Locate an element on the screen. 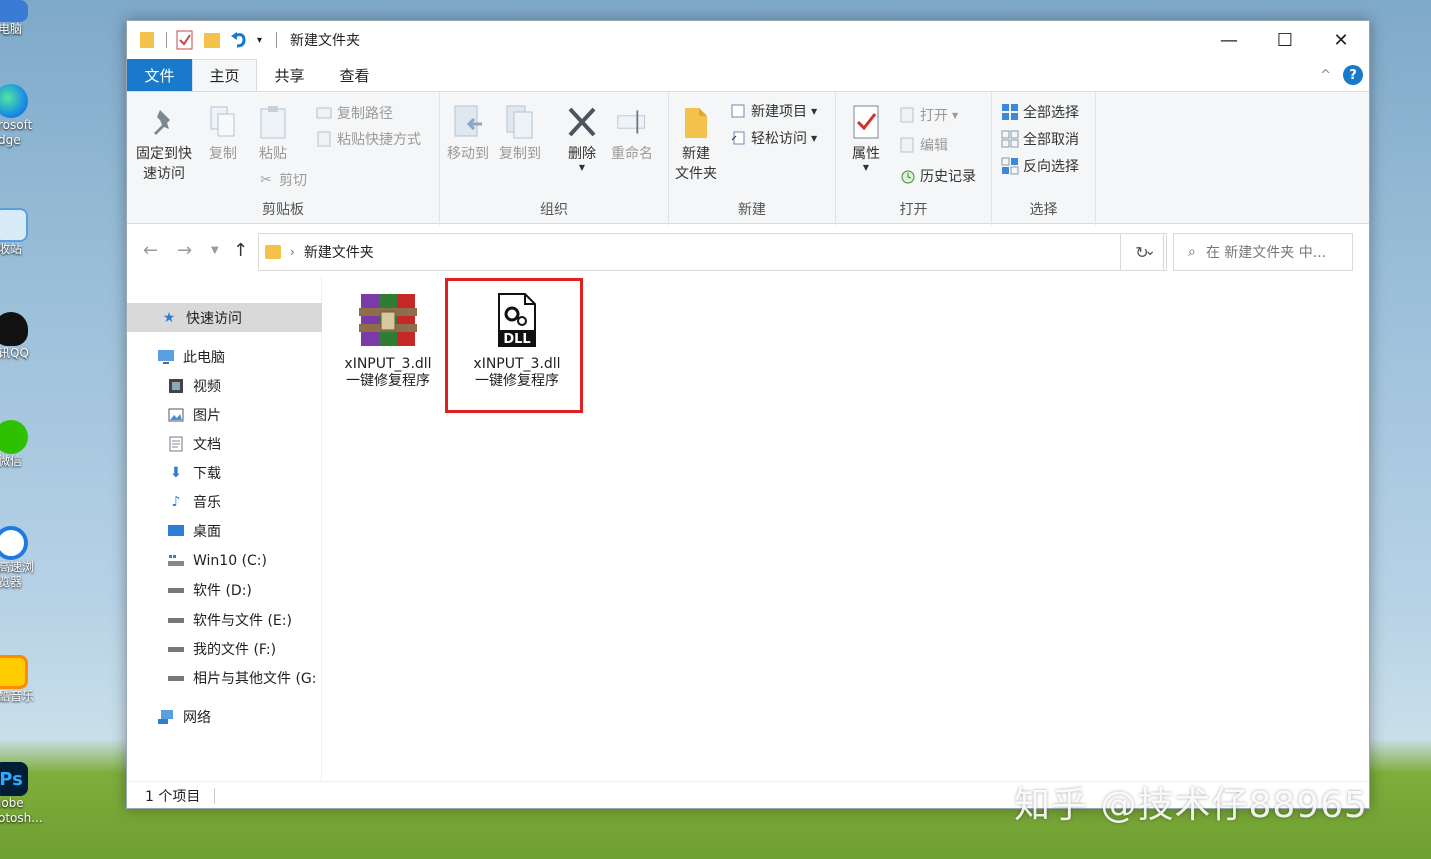  tab-home: 主页 is located at coordinates (224, 75).